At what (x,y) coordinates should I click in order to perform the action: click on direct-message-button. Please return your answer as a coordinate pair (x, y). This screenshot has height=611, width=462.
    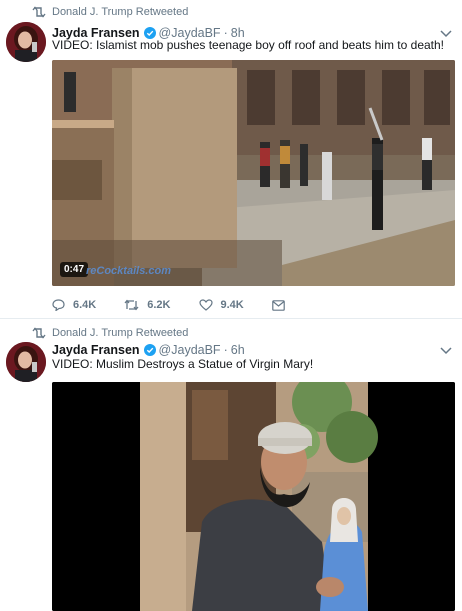
    Looking at the image, I should click on (282, 305).